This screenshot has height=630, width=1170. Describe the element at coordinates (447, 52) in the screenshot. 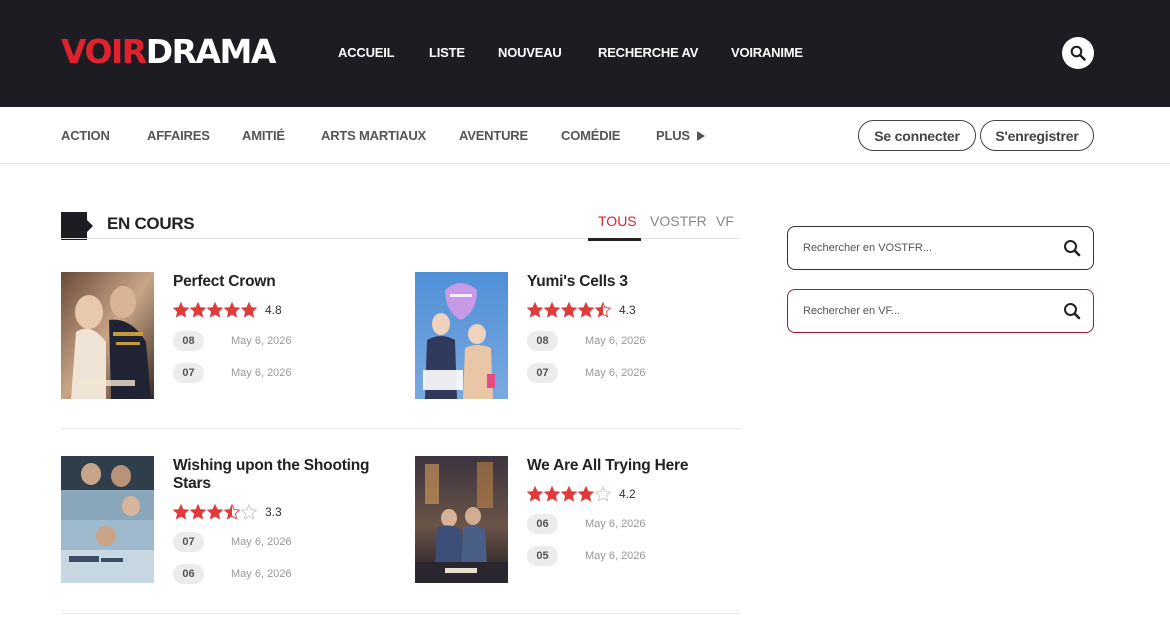

I see `nav-liste: LISTE` at that location.